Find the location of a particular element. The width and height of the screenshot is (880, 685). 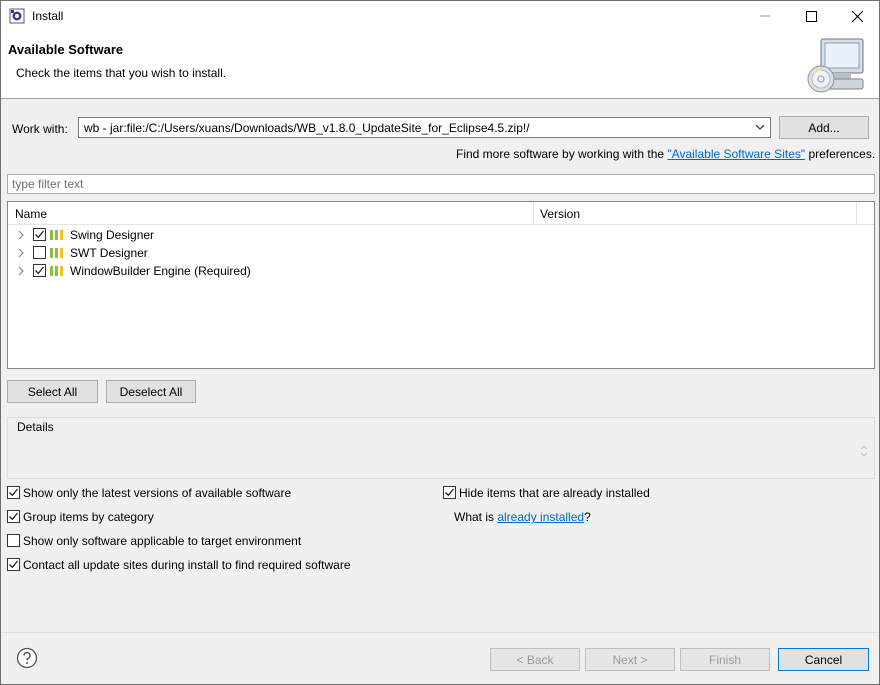

title-bar: Install is located at coordinates (440, 16).